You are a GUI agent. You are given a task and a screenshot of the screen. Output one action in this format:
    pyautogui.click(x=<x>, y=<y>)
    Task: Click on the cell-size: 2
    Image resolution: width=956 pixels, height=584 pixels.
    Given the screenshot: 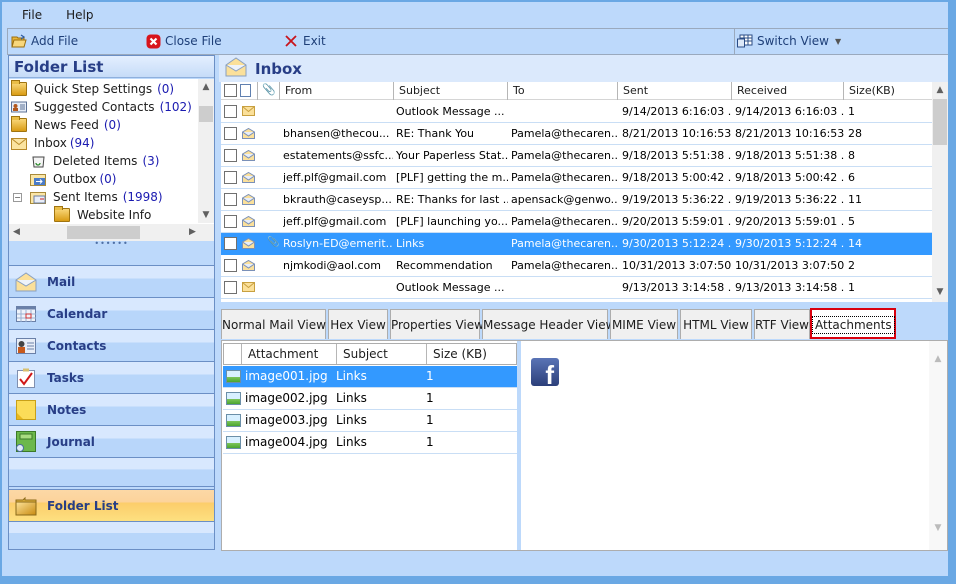 What is the action you would take?
    pyautogui.click(x=851, y=265)
    